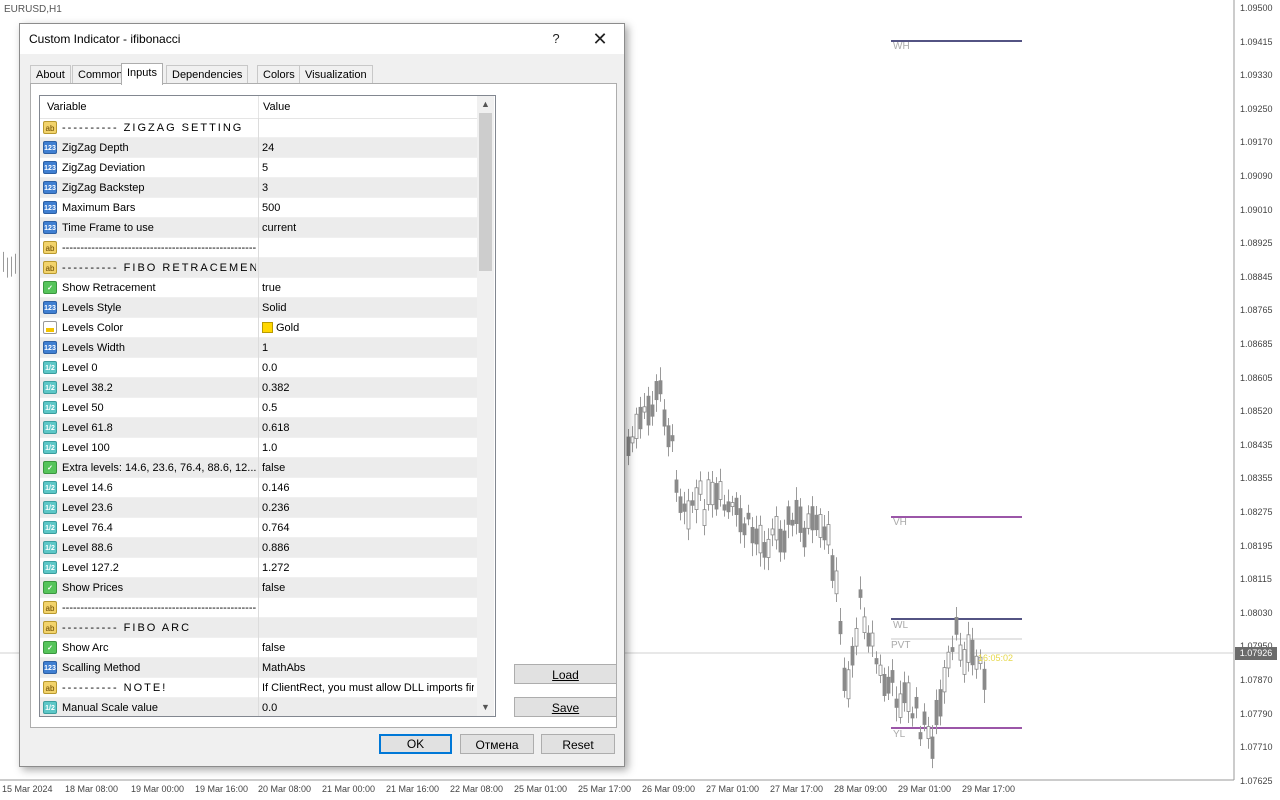 The width and height of the screenshot is (1280, 800). What do you see at coordinates (368, 348) in the screenshot?
I see `input-value-cell: 1` at bounding box center [368, 348].